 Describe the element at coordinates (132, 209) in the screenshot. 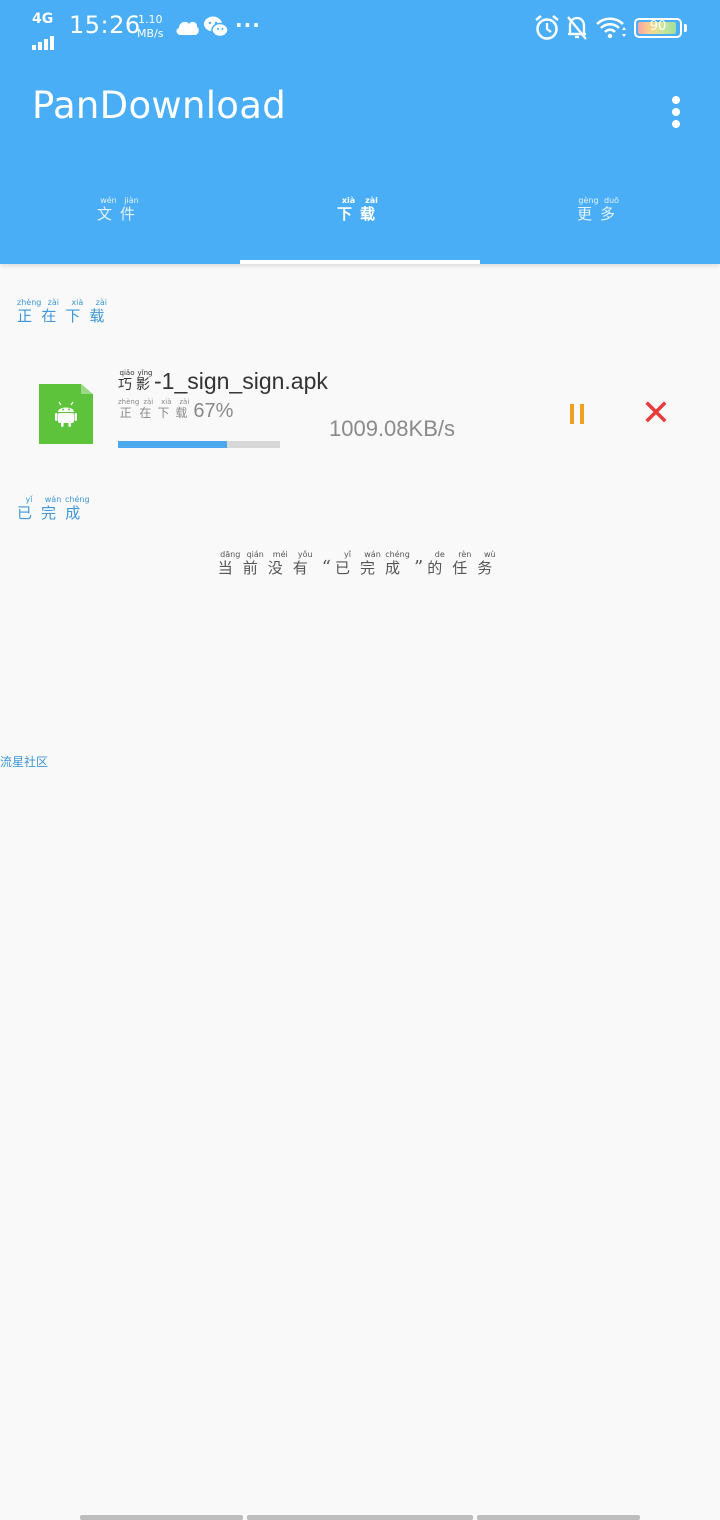

I see `tab-files-label-char: 件jiàn` at that location.